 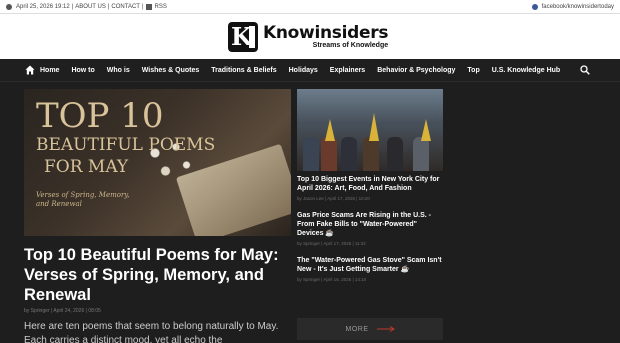 I want to click on nav-item-wishes-quotes: Wishes & Quotes, so click(x=171, y=70).